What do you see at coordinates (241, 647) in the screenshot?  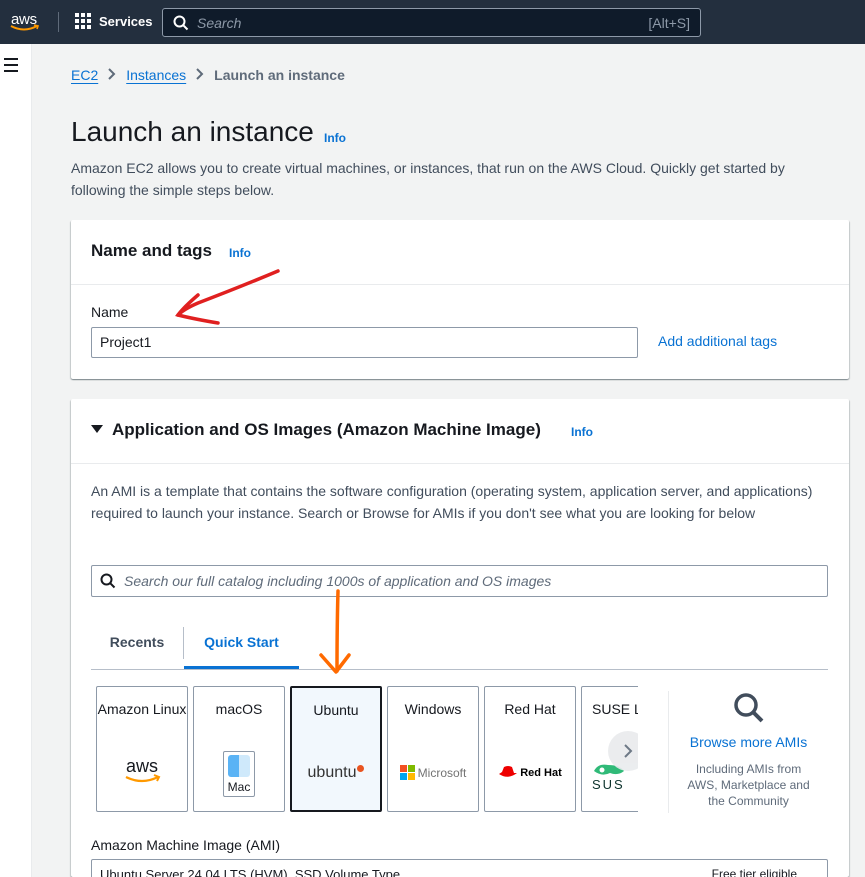 I see `tab-quick-start: Quick Start` at bounding box center [241, 647].